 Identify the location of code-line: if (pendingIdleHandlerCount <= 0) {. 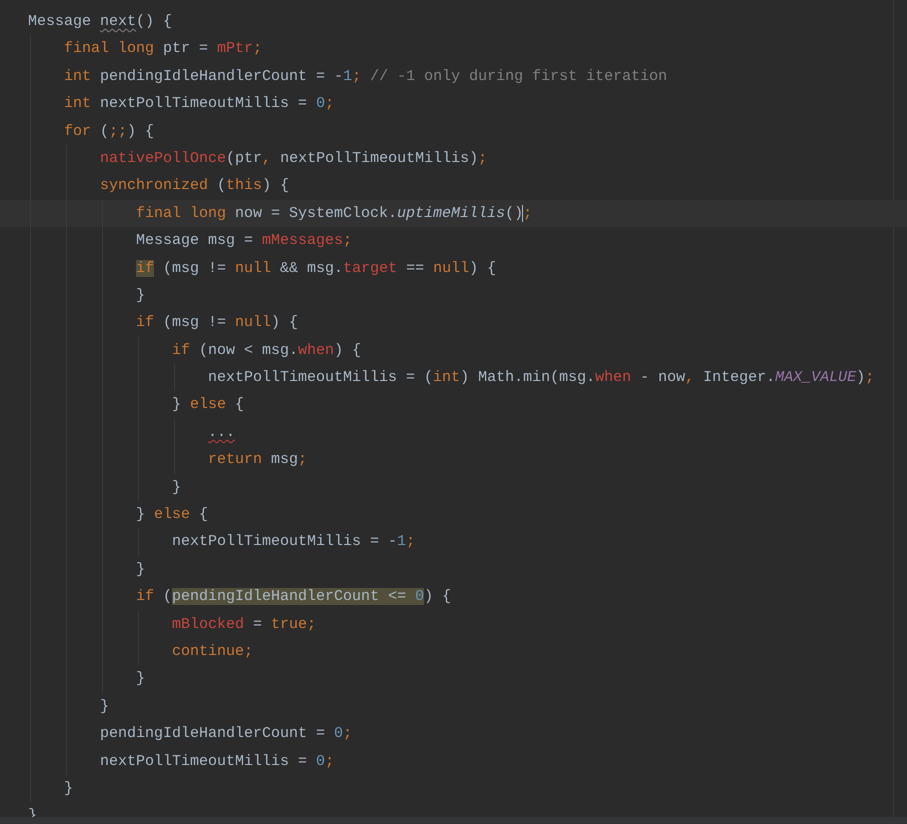
(294, 597).